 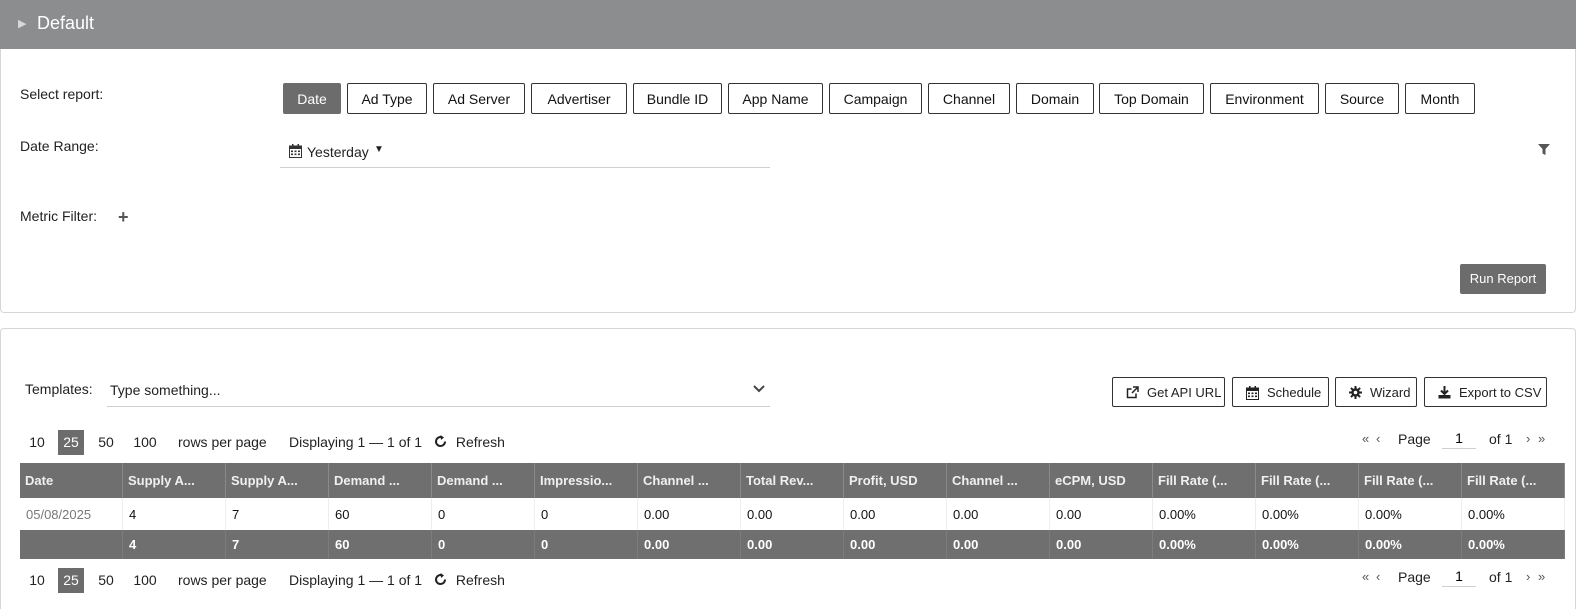 I want to click on column-header: Profit, USD, so click(x=895, y=480).